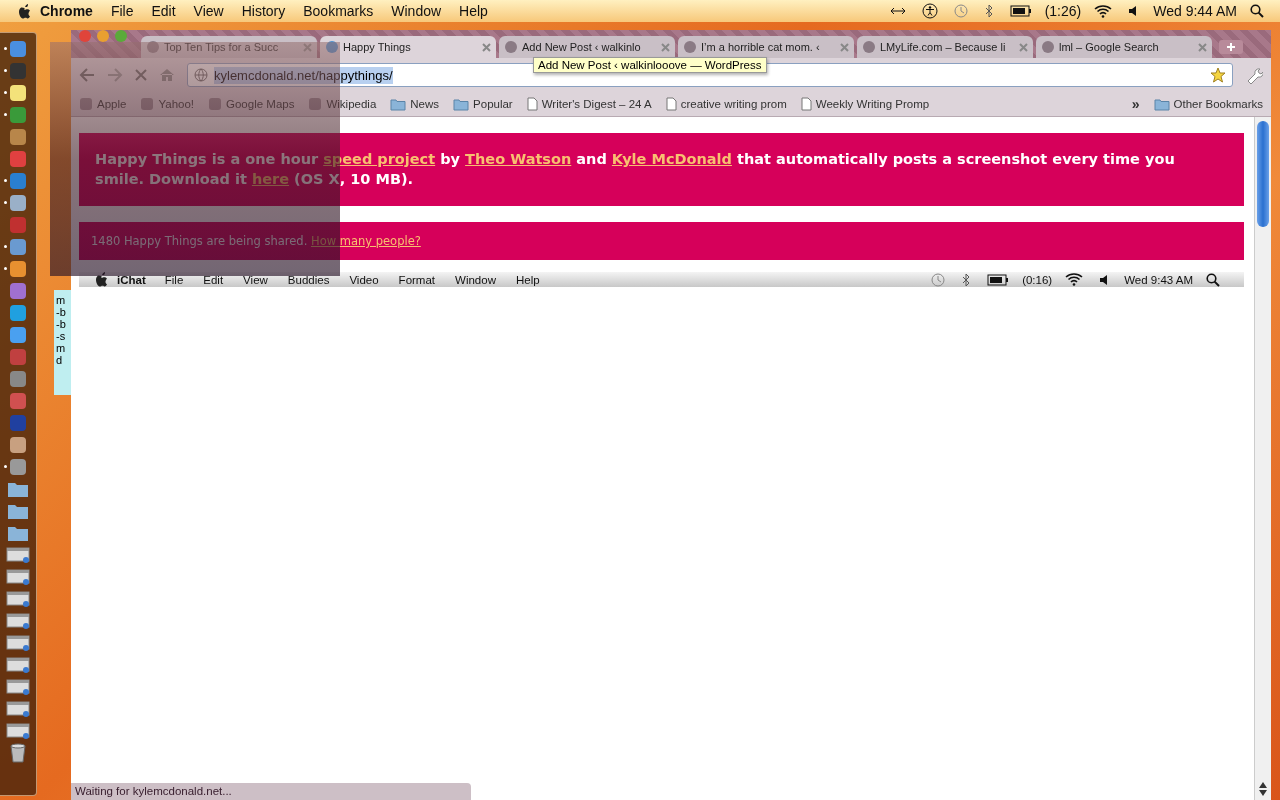  I want to click on counter-text: 1480 Happy Things are being shared. How many people?, so click(256, 241).